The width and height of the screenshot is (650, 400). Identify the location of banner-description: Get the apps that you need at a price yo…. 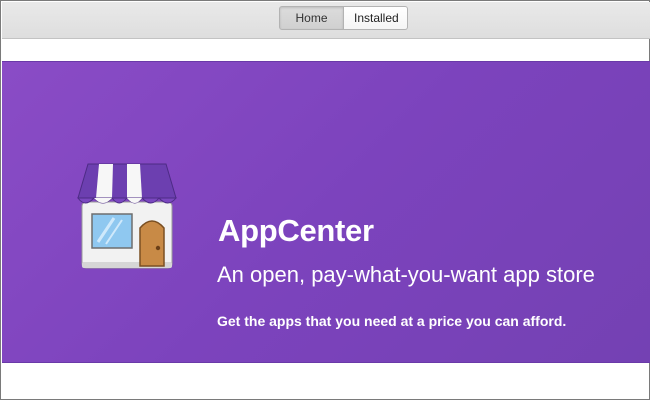
(392, 321).